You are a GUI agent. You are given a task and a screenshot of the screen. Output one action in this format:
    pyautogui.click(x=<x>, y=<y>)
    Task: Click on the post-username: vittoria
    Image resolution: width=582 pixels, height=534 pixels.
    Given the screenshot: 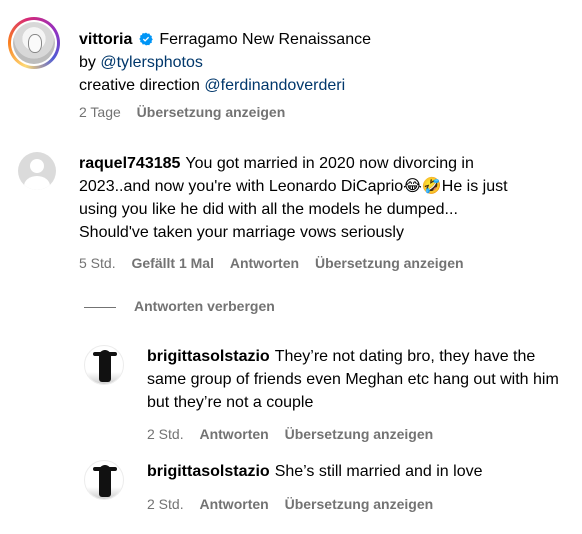 What is the action you would take?
    pyautogui.click(x=105, y=39)
    